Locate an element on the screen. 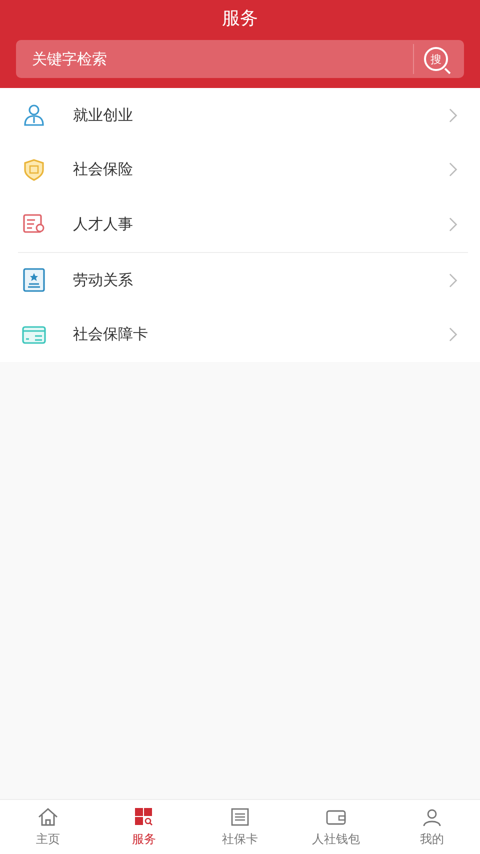 The image size is (480, 854). shield-icon is located at coordinates (34, 170).